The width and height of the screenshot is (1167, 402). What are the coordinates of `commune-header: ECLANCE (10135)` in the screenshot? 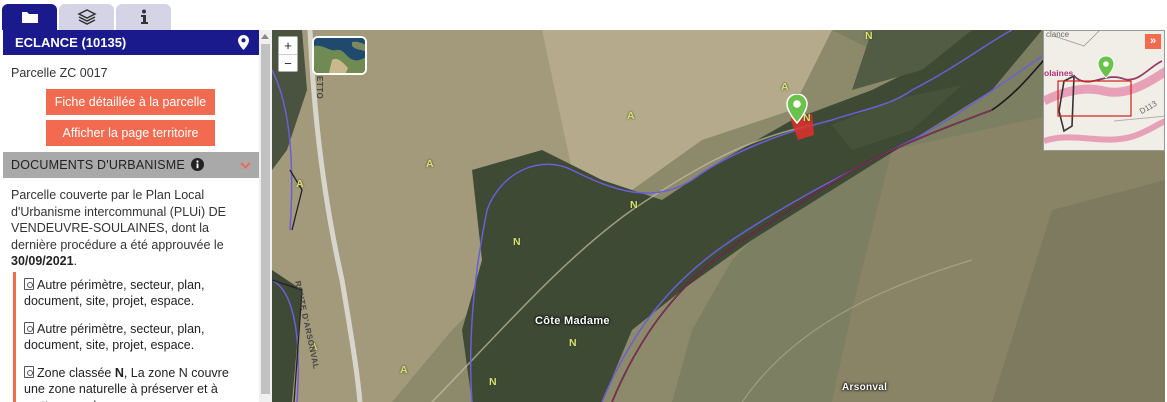 It's located at (131, 42).